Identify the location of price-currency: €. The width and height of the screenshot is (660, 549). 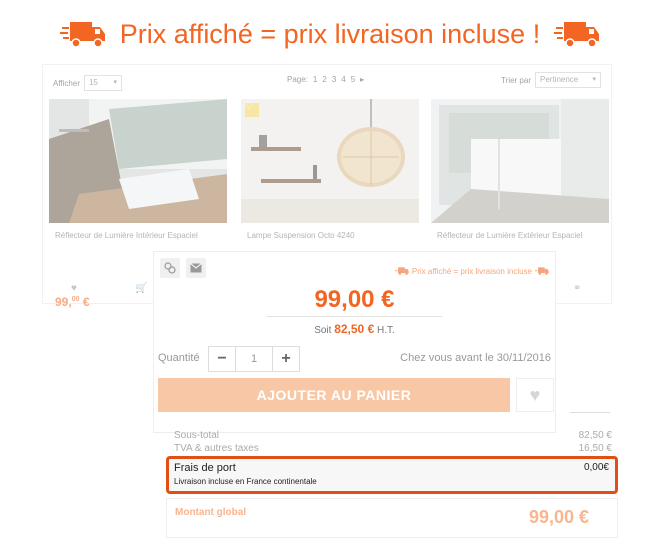
(84, 302).